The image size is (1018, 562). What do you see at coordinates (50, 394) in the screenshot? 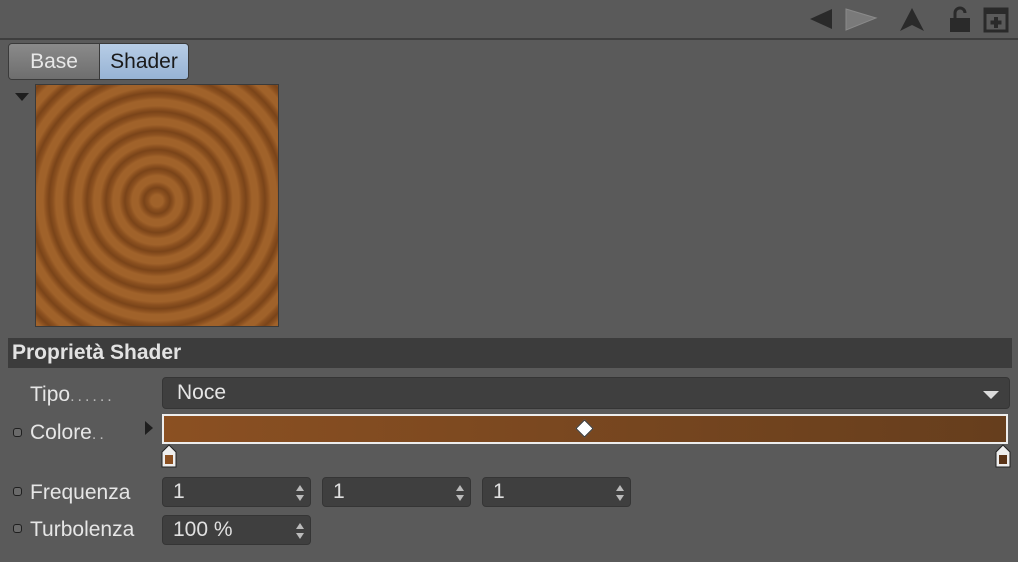
I see `tipo-label-text: Tipo` at bounding box center [50, 394].